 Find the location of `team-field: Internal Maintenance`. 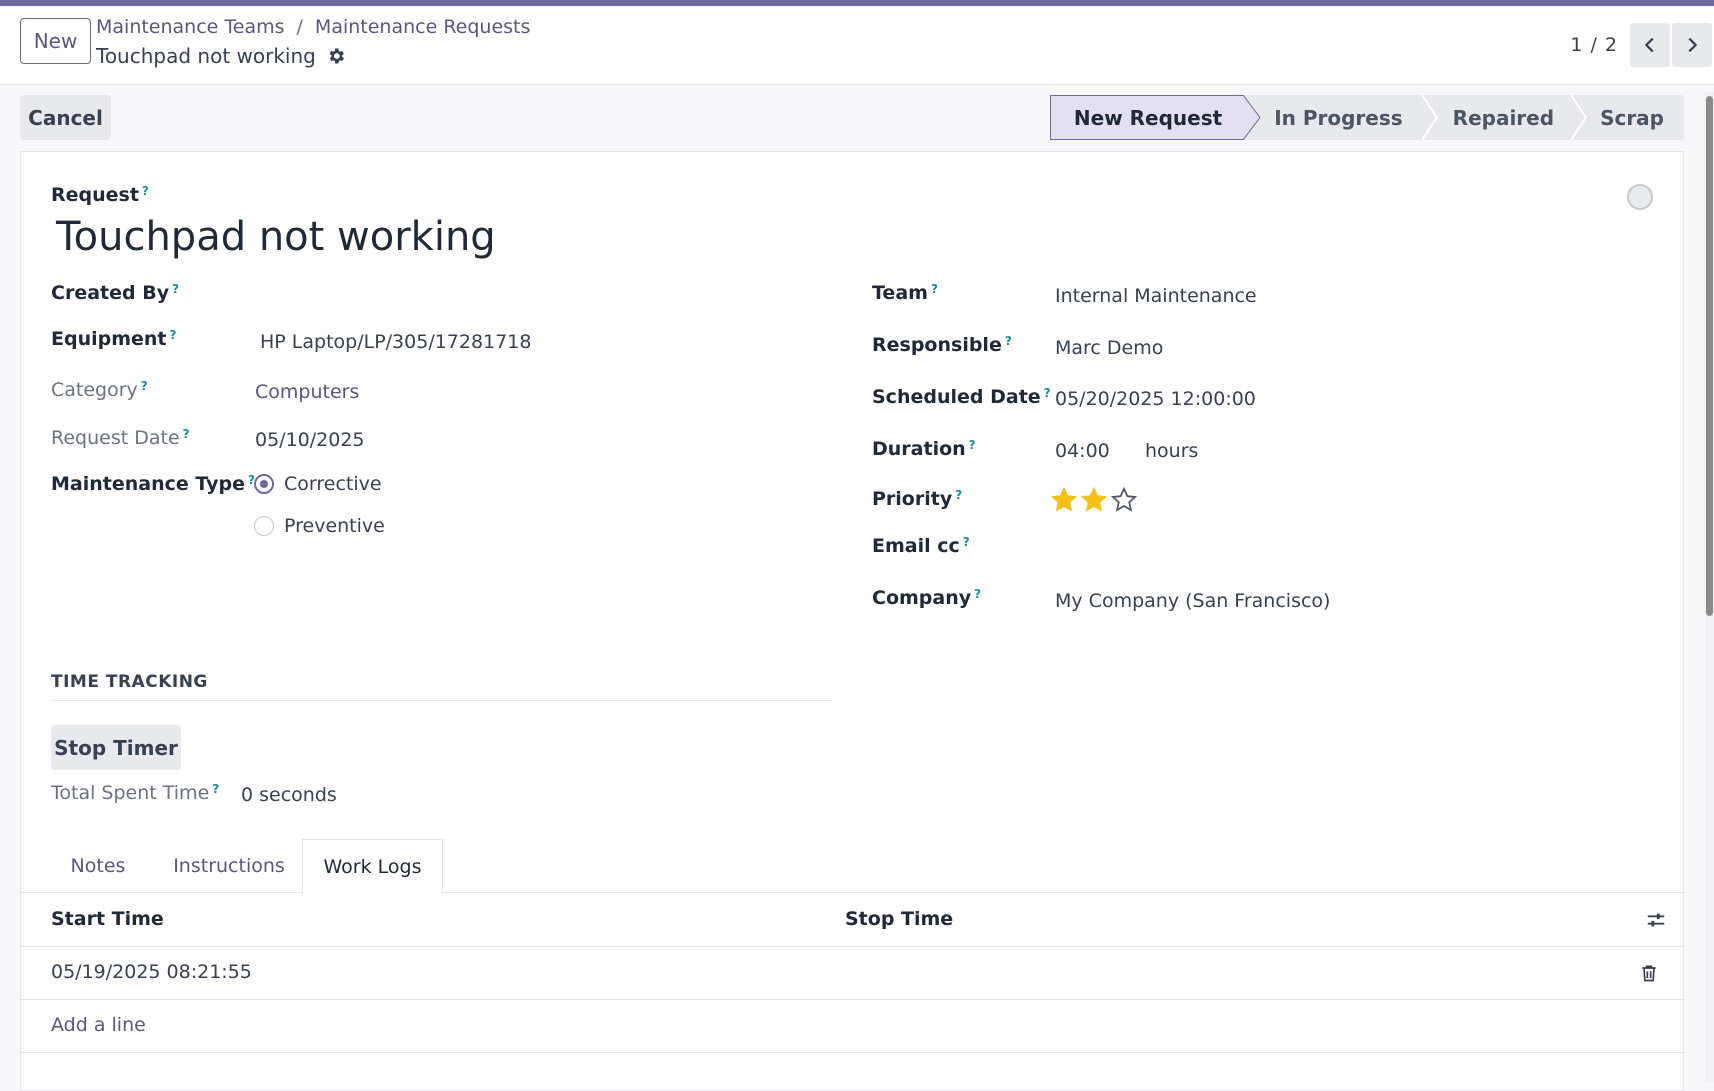

team-field: Internal Maintenance is located at coordinates (1156, 296).